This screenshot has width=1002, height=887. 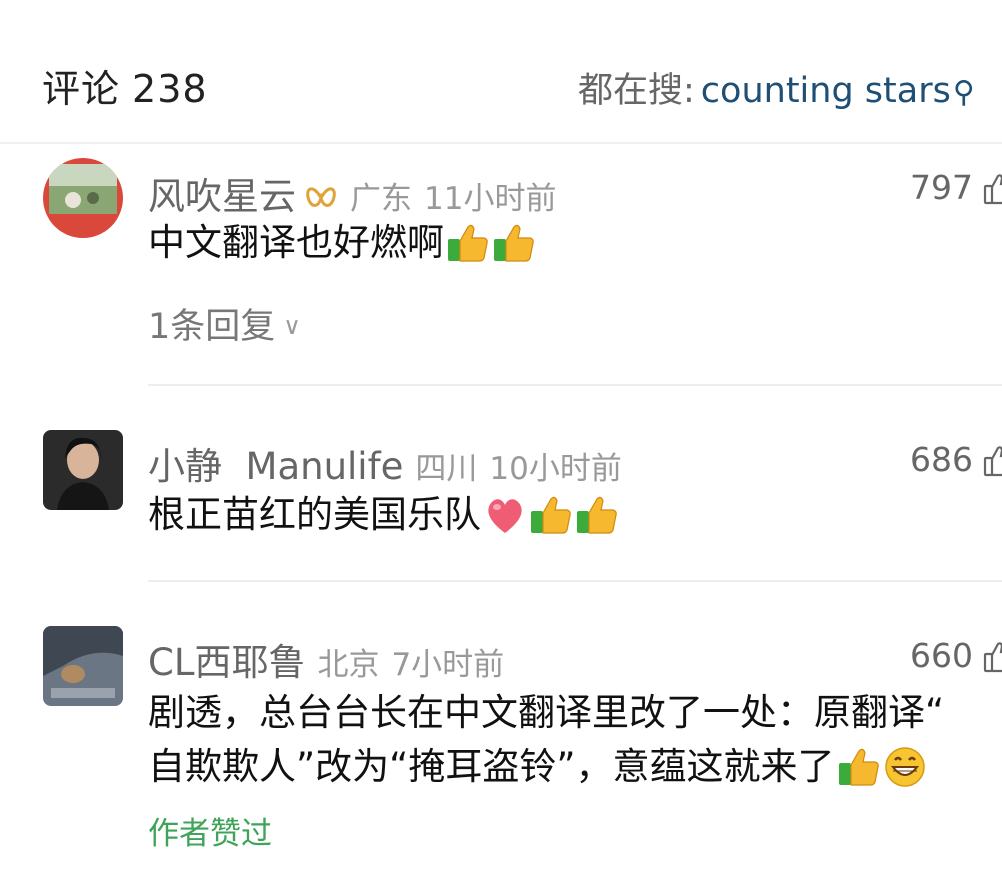 What do you see at coordinates (491, 766) in the screenshot?
I see `comment-body-line2-text: 自欺欺人”改为“掩耳盗铃”，意蕴这就来了` at bounding box center [491, 766].